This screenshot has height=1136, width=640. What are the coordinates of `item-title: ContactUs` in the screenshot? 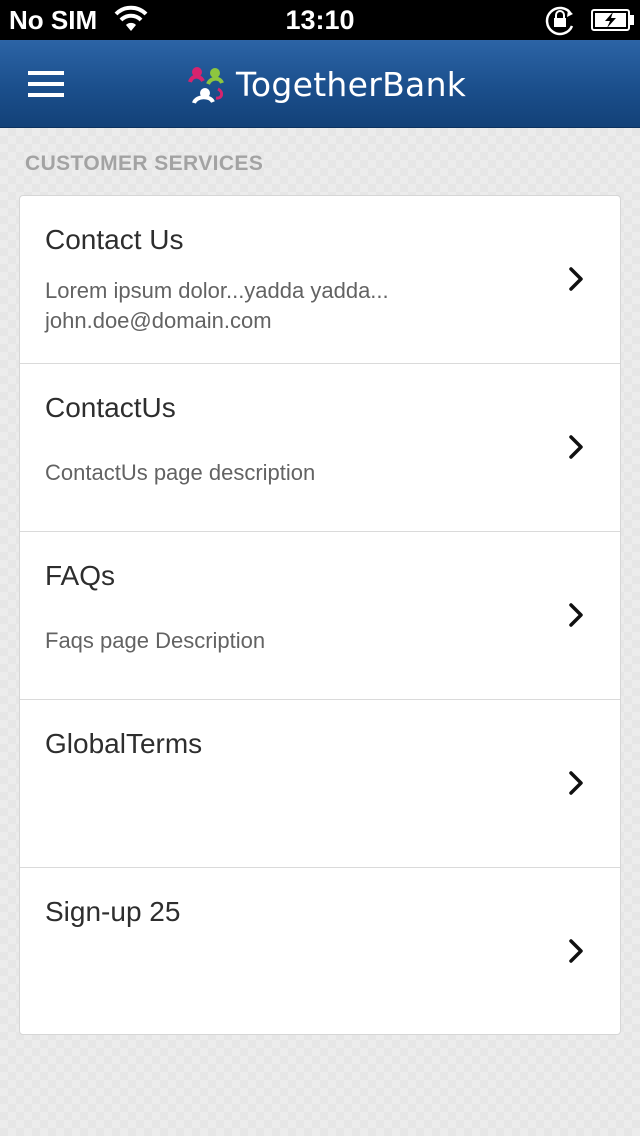 It's located at (110, 407).